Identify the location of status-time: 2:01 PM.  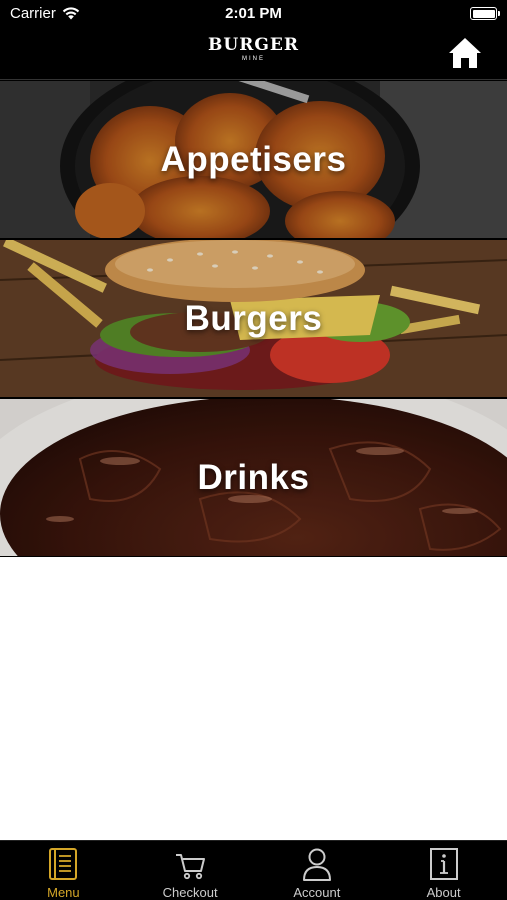
(253, 13).